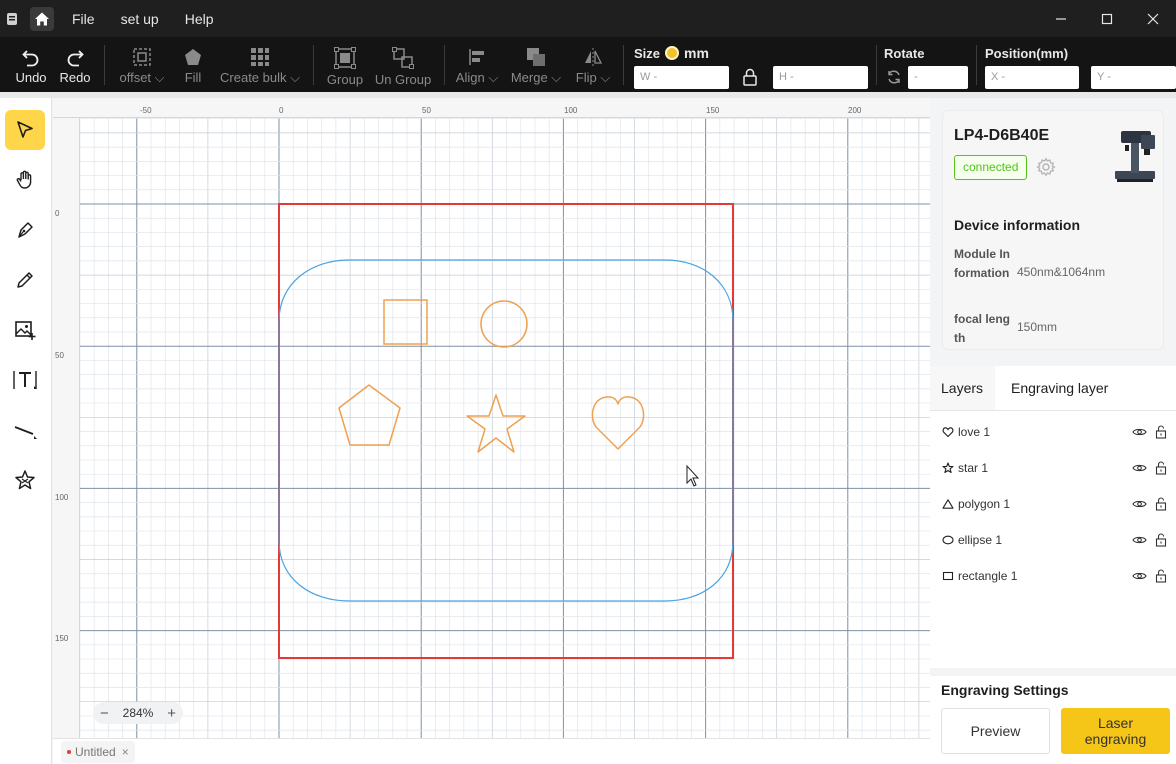  I want to click on select-tool, so click(25, 130).